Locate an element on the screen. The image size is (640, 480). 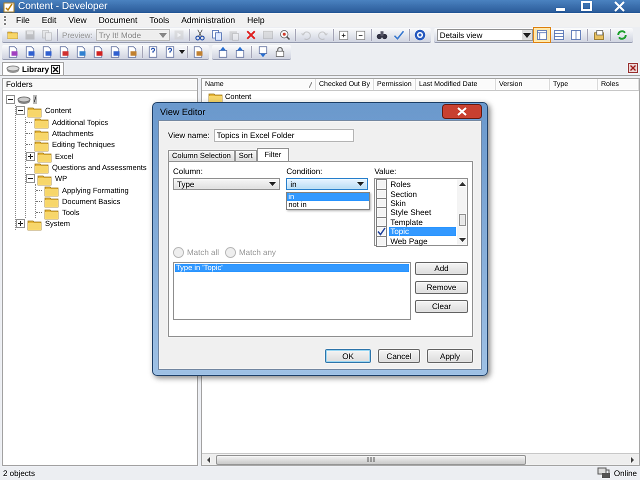
dialog-button: Add is located at coordinates (441, 268).